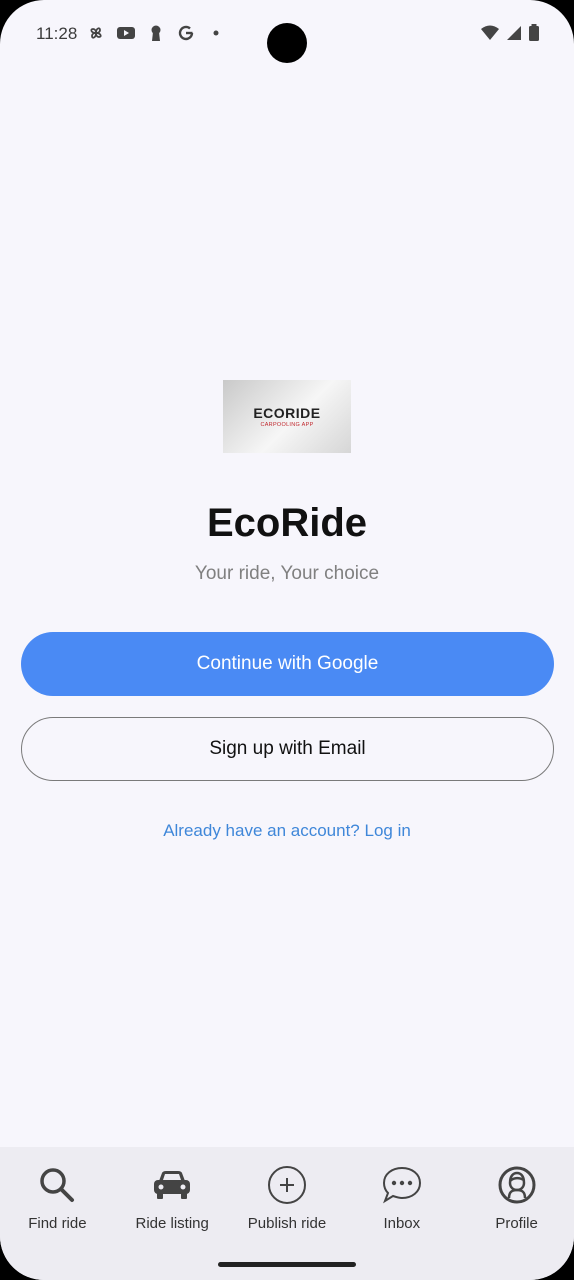 The image size is (574, 1280). I want to click on status-bar: 11:28, so click(287, 35).